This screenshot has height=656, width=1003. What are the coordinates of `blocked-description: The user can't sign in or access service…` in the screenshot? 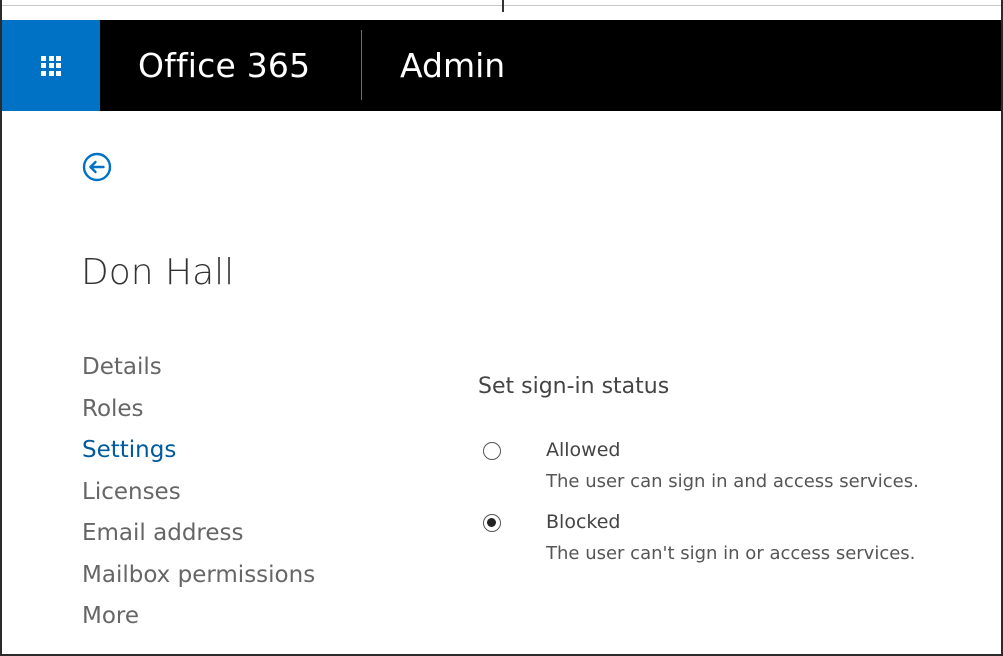 It's located at (731, 553).